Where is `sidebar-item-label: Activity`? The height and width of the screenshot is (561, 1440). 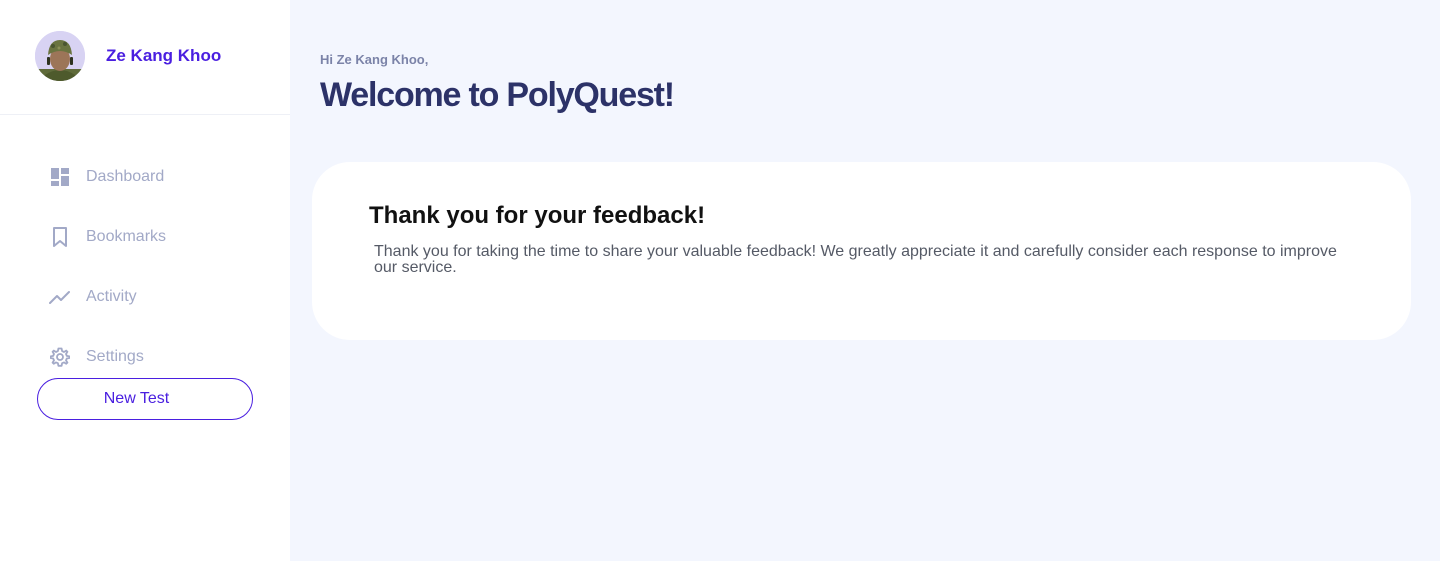
sidebar-item-label: Activity is located at coordinates (111, 296).